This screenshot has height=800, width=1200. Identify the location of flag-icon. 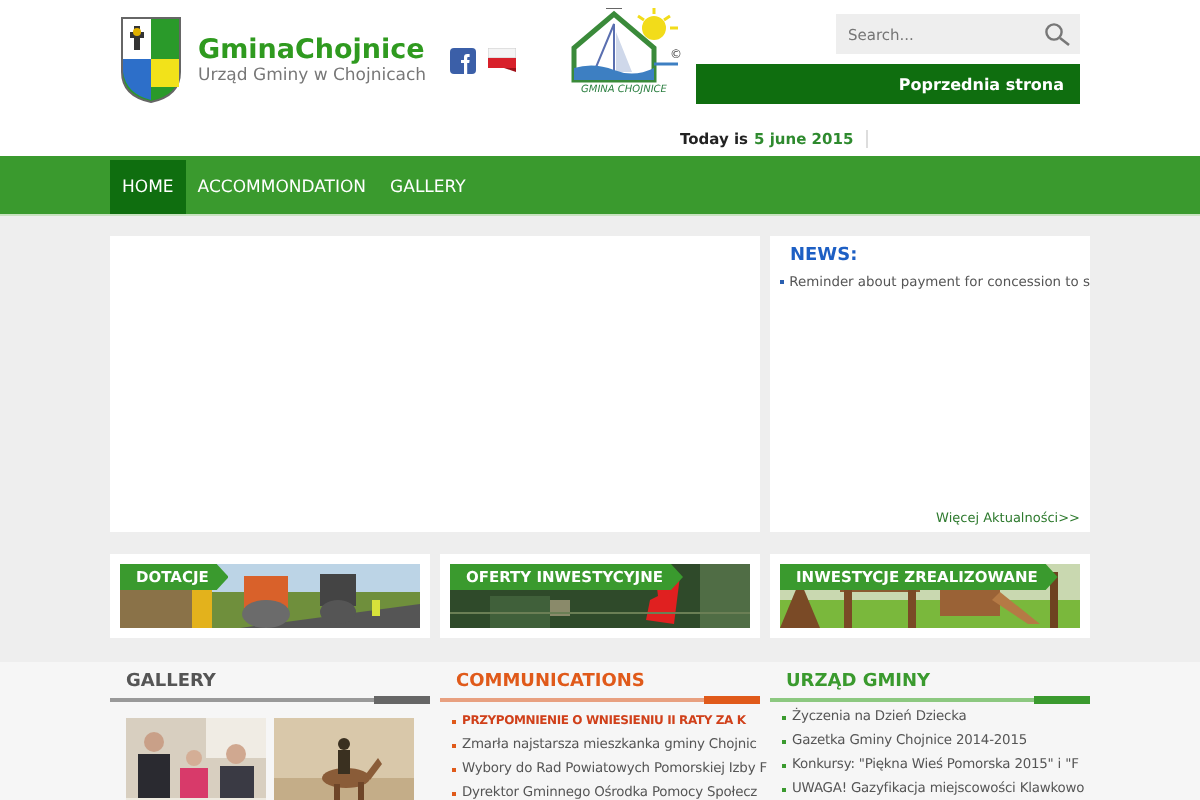
(502, 60).